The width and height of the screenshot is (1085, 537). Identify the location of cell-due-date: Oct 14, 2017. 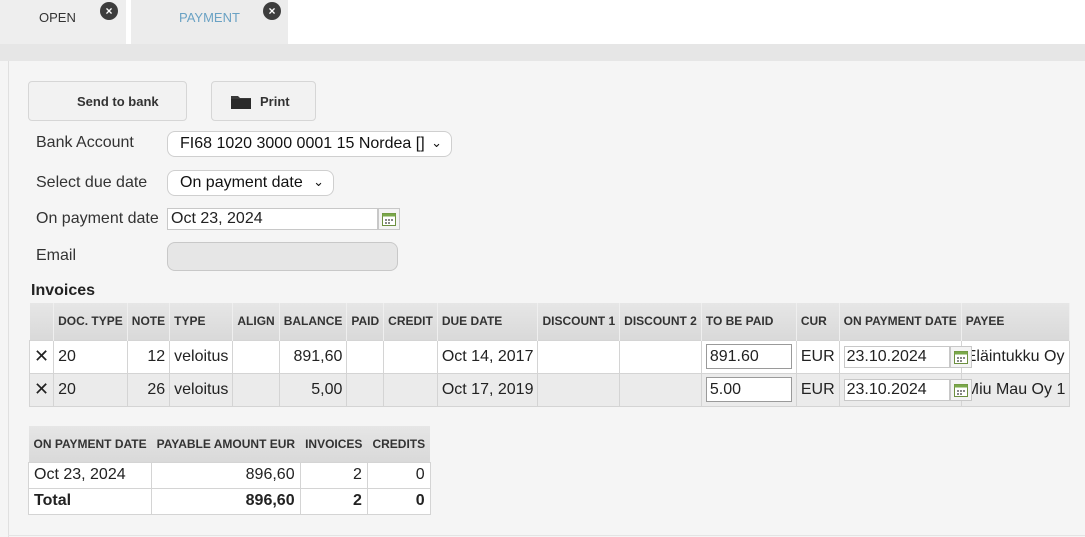
(487, 356).